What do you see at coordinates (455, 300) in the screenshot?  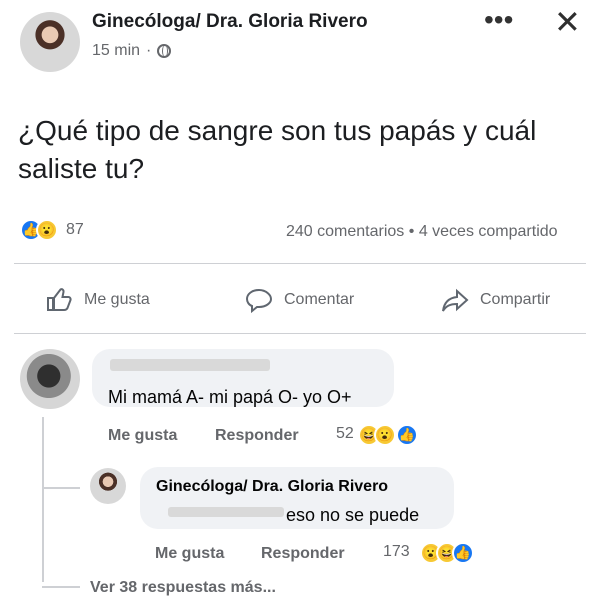 I see `share-arrow-icon` at bounding box center [455, 300].